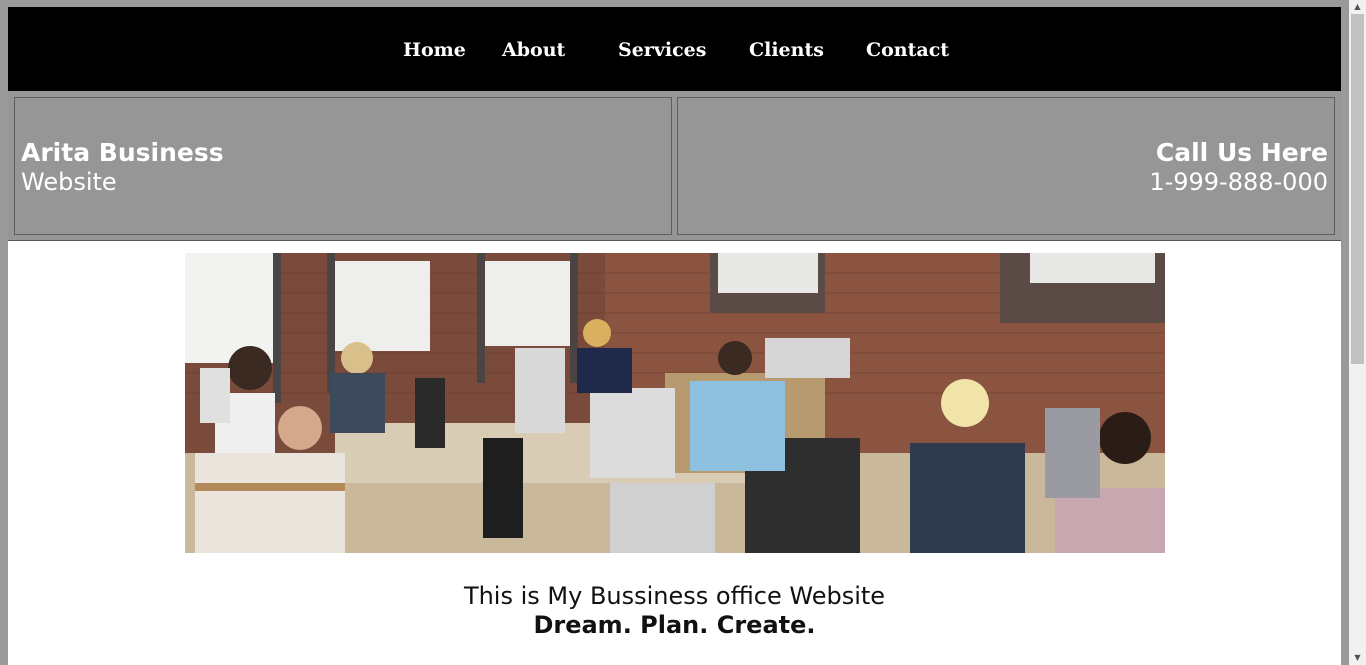  Describe the element at coordinates (1357, 7) in the screenshot. I see `scroll-up-arrow-icon: ▲` at that location.